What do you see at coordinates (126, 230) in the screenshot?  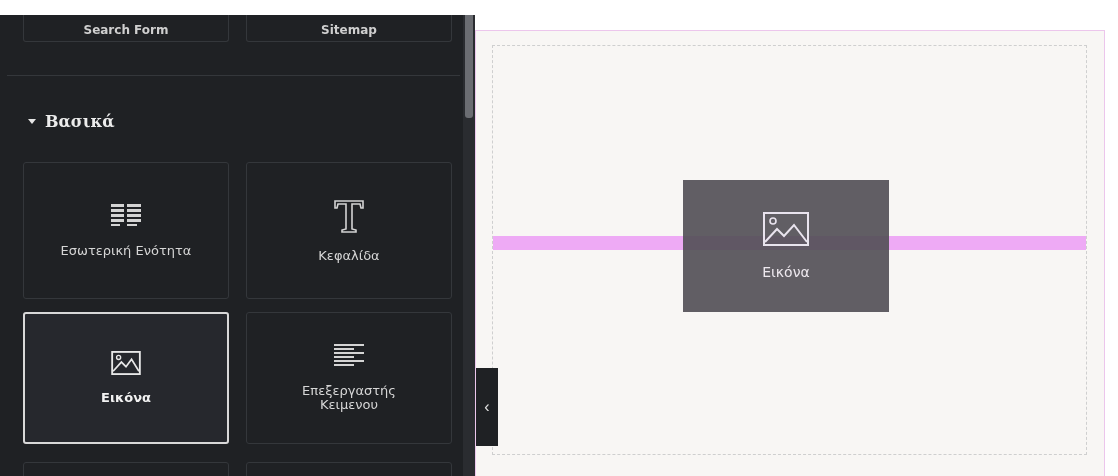 I see `widget-card: Εσωτερική Ενότητα` at bounding box center [126, 230].